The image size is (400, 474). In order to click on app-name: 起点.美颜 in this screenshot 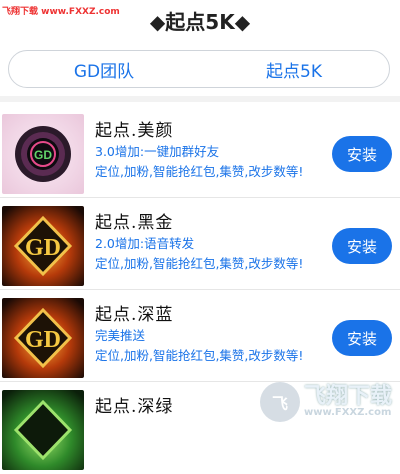, I will do `click(134, 131)`.